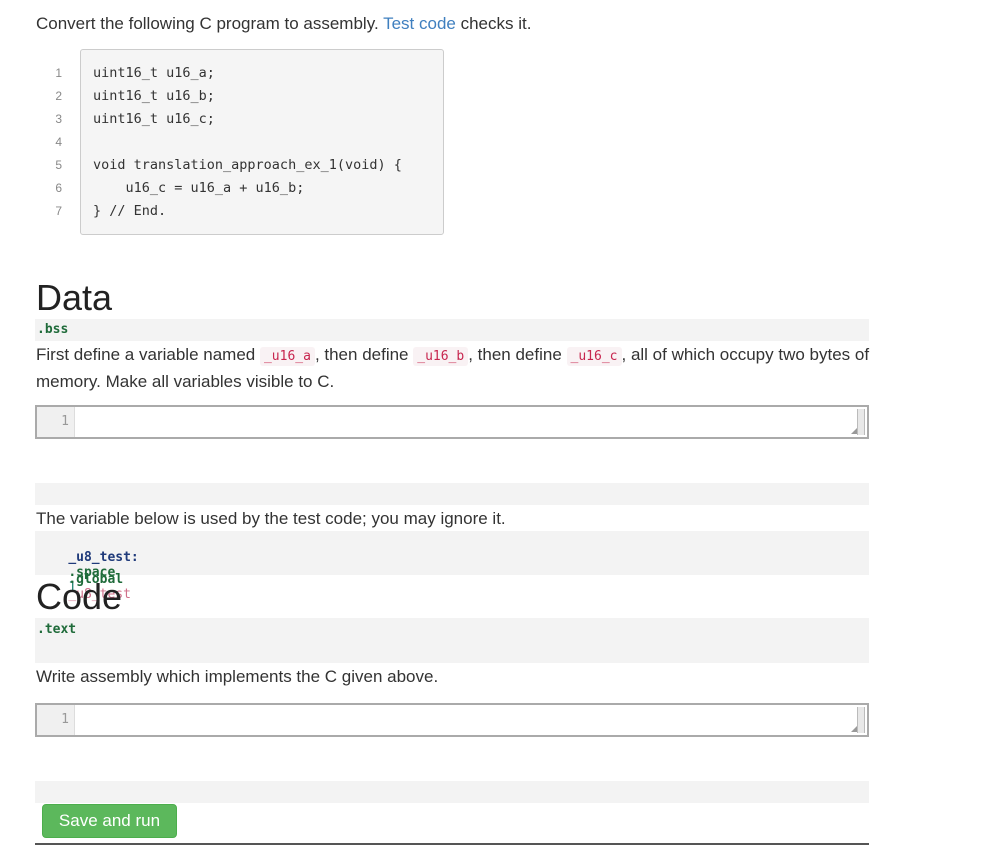 The height and width of the screenshot is (847, 1003). I want to click on code-heading: Code, so click(79, 596).